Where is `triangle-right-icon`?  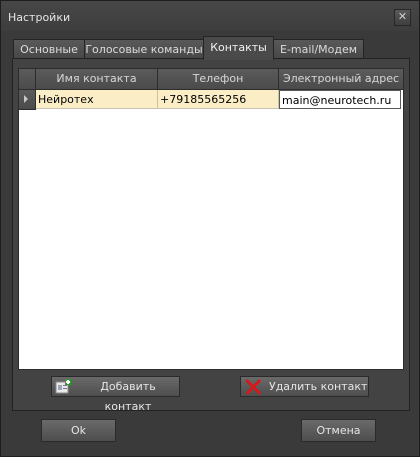
triangle-right-icon is located at coordinates (26, 99).